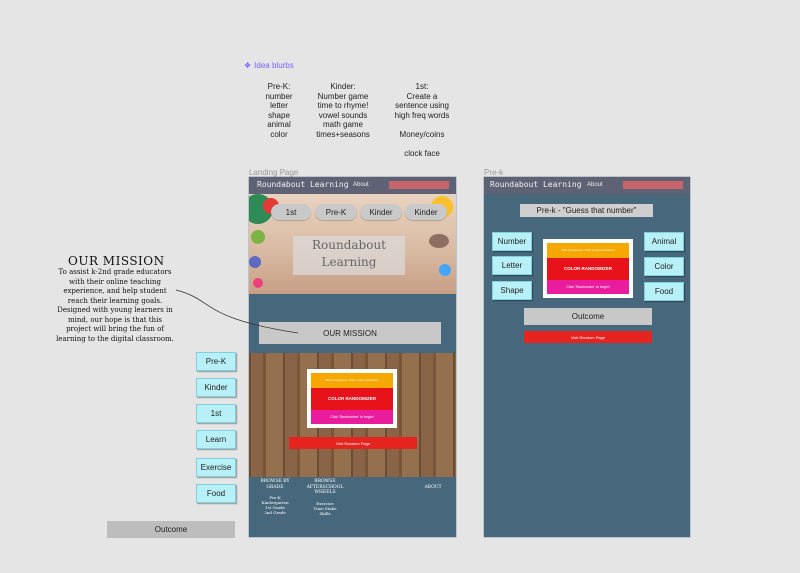 The height and width of the screenshot is (573, 800). What do you see at coordinates (512, 241) in the screenshot?
I see `prek-number-button: Number` at bounding box center [512, 241].